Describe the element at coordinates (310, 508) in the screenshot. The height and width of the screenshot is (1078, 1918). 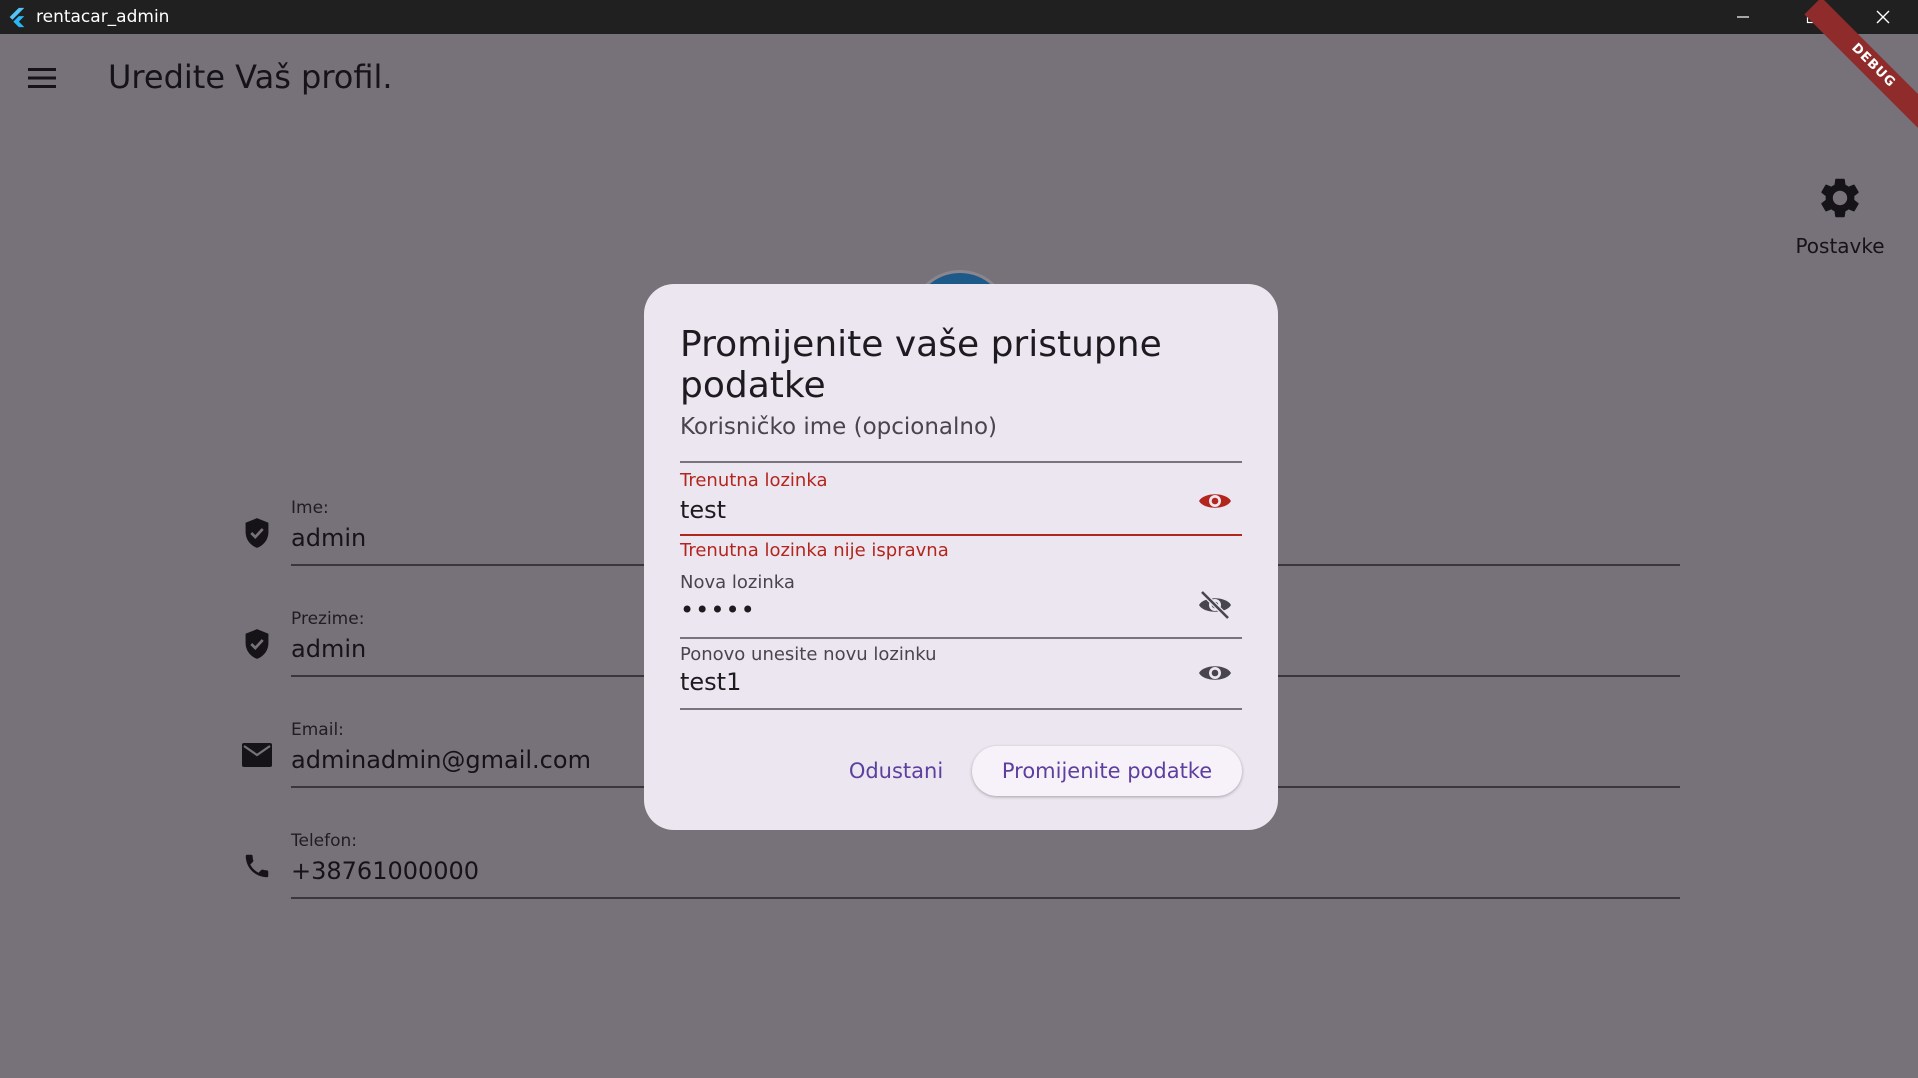
I see `first-name-label: Ime:` at that location.